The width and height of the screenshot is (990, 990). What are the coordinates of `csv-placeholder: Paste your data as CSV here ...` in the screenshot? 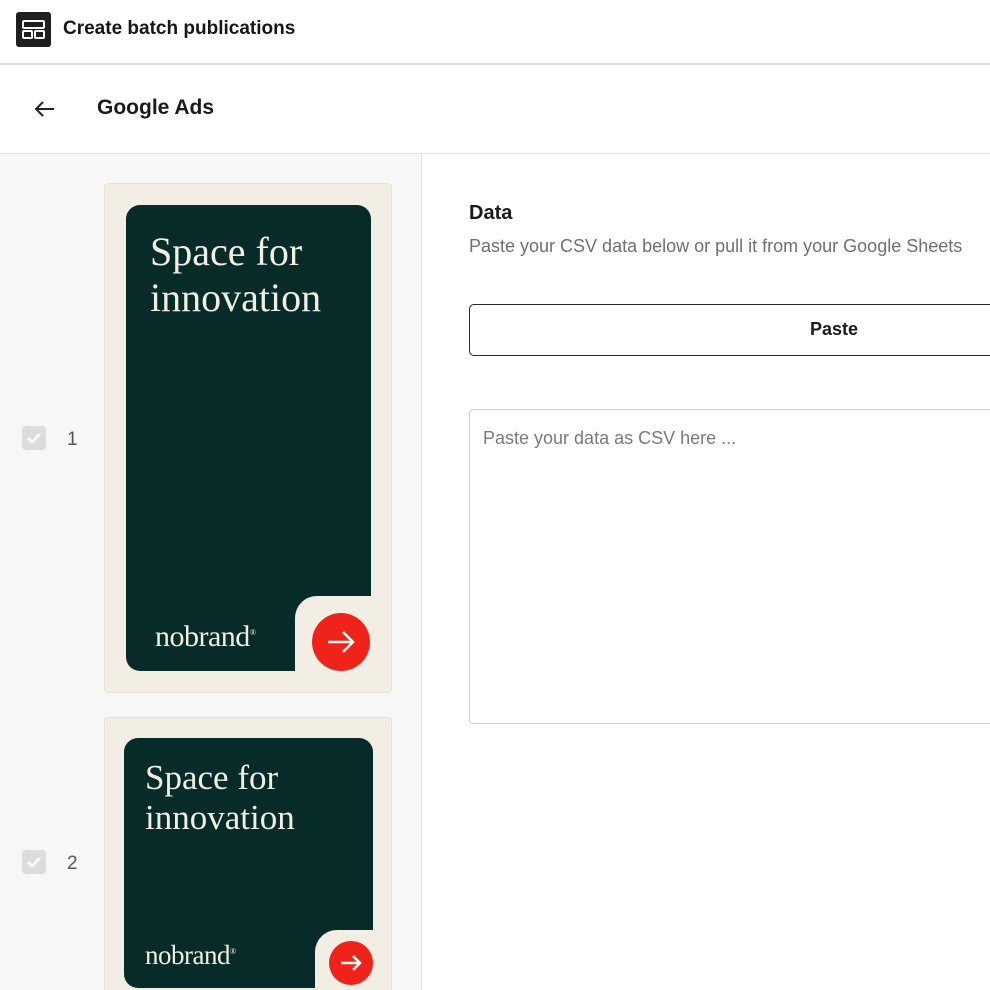 It's located at (610, 438).